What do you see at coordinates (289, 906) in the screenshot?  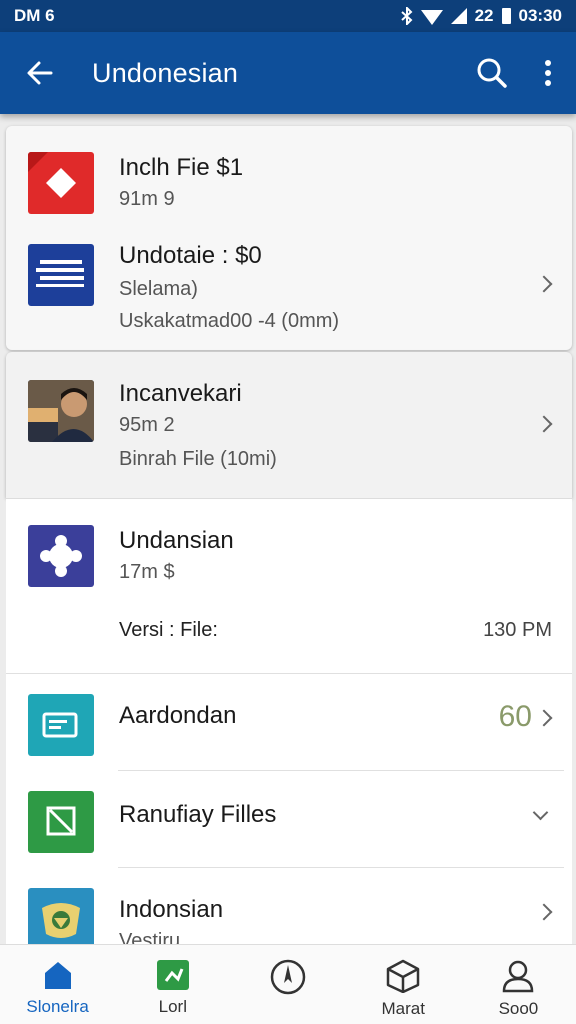 I see `list-item: Indonsian Vestiru` at bounding box center [289, 906].